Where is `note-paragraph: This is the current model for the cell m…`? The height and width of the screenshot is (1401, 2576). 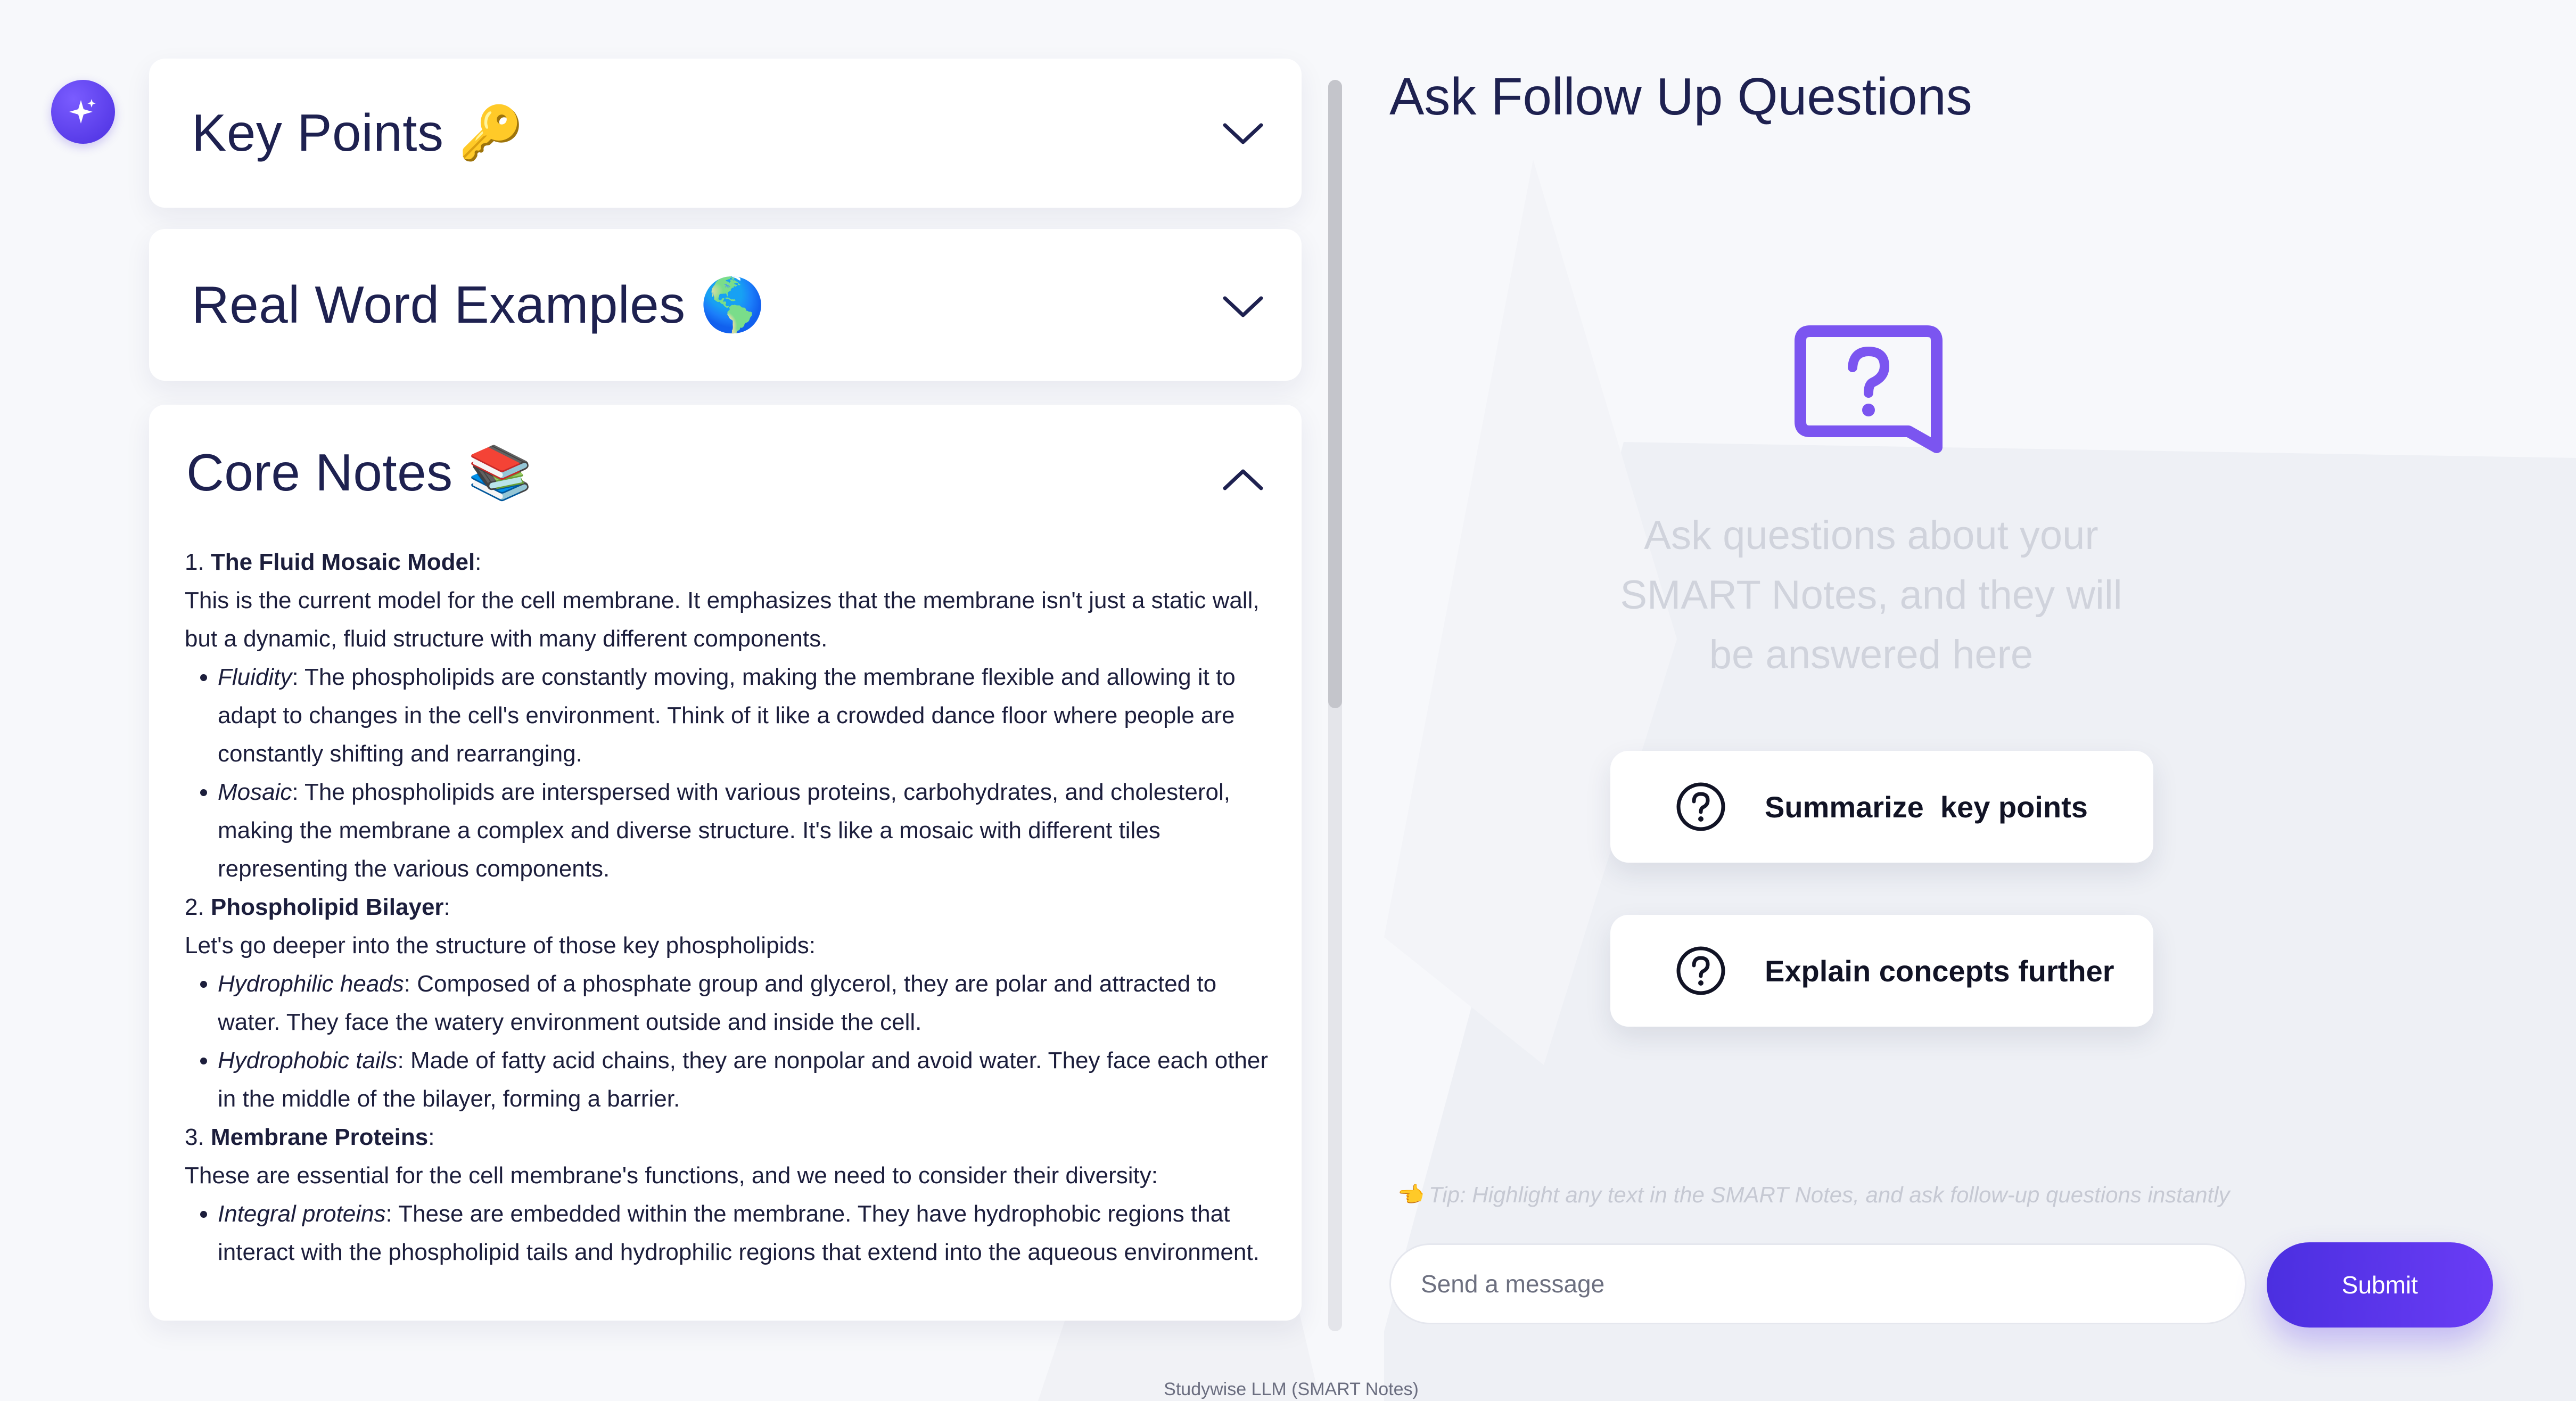 note-paragraph: This is the current model for the cell m… is located at coordinates (723, 620).